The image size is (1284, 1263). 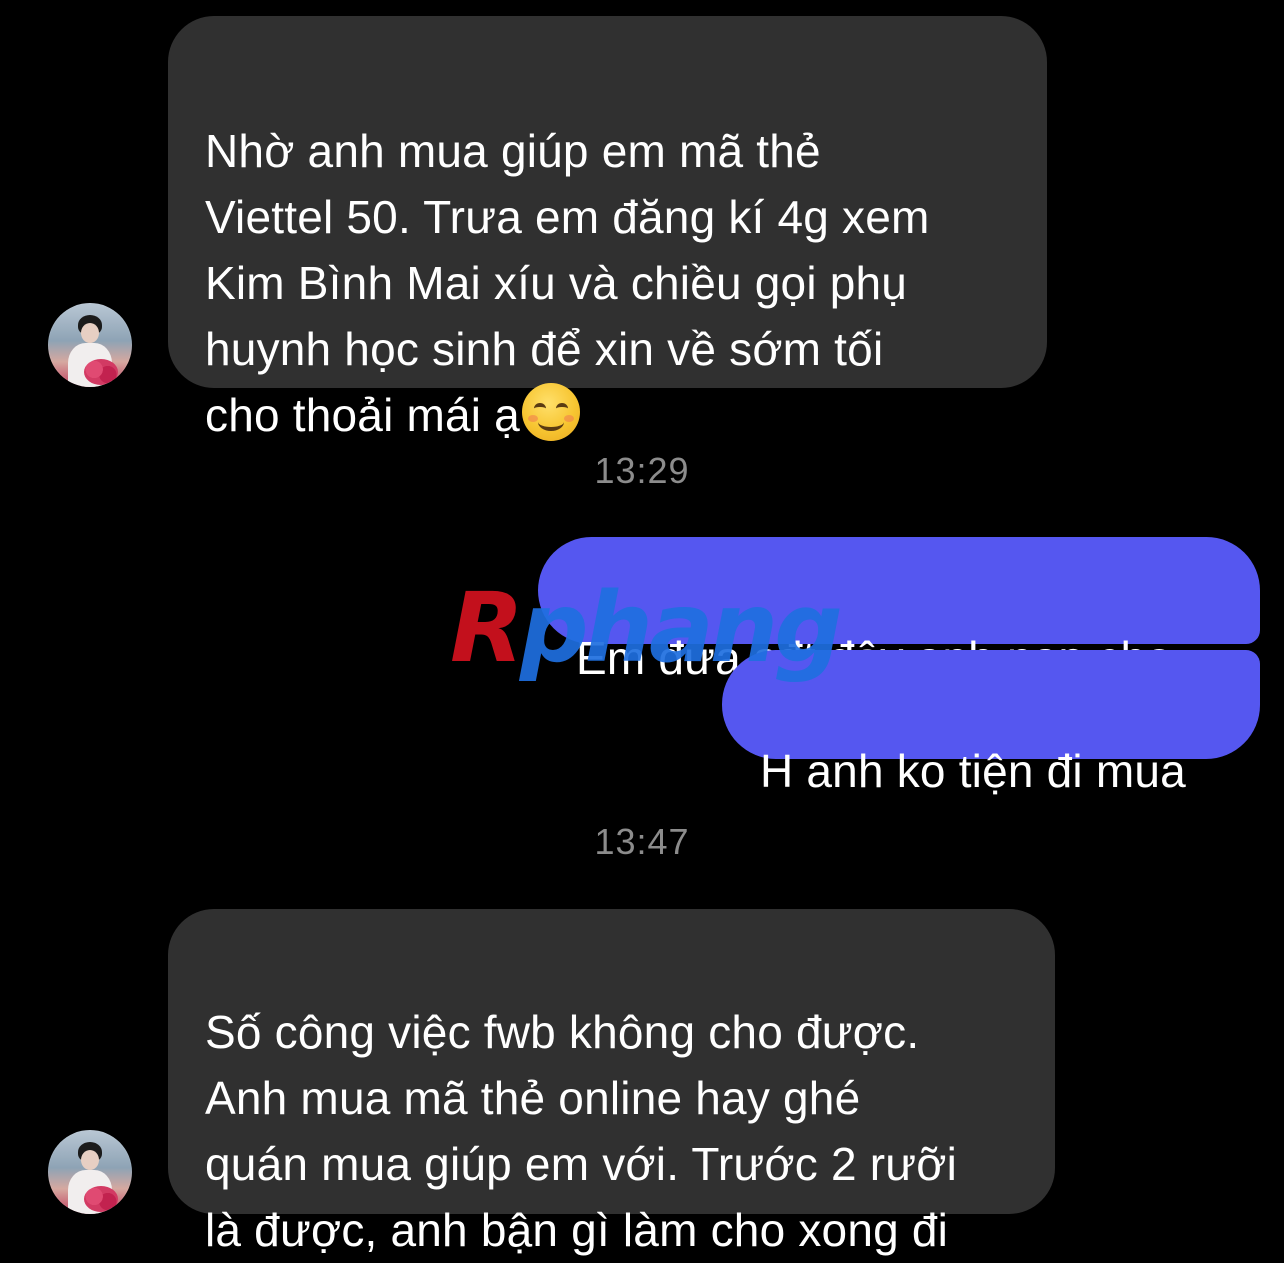 I want to click on message-timestamp: 13:29, so click(x=642, y=470).